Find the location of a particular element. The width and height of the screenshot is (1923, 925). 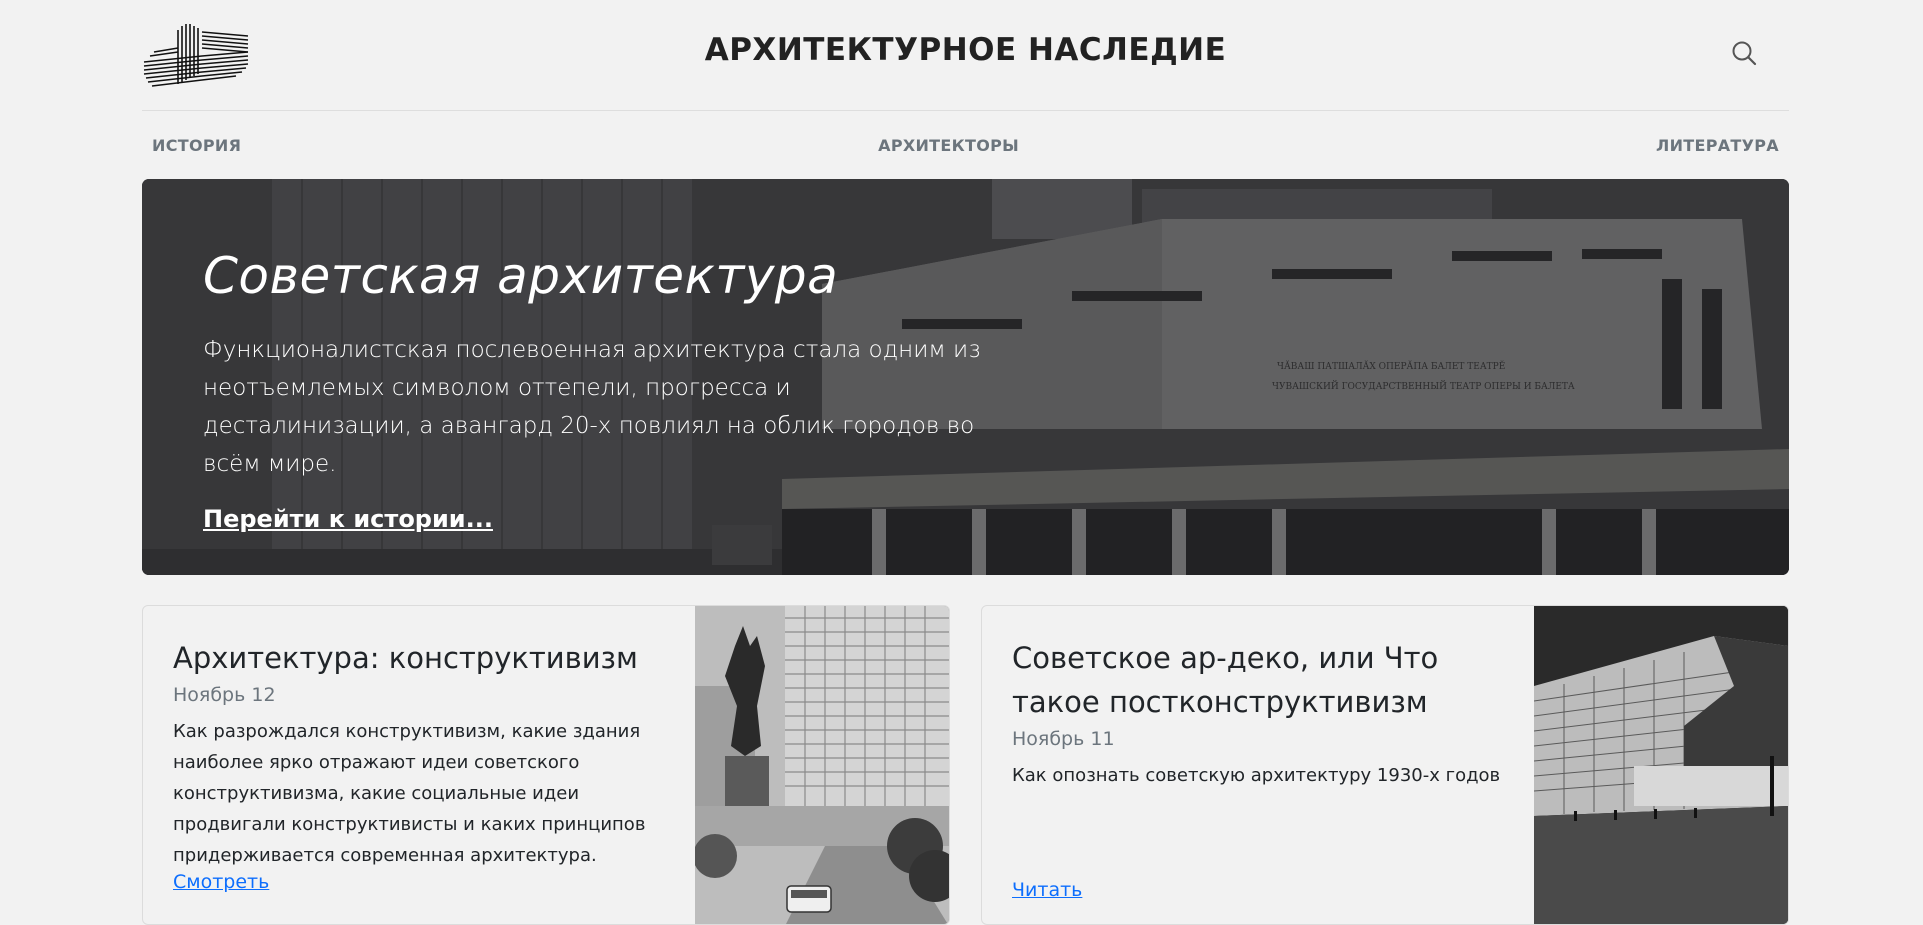

main-nav: ИСТОРИЯ АРХИТЕКТОРЫ ЛИТЕРАТУРА is located at coordinates (965, 145).